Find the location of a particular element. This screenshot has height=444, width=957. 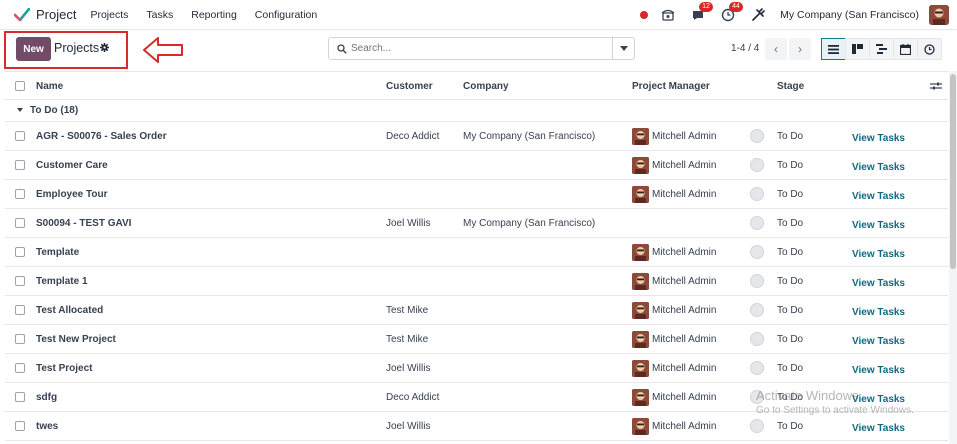

gear-icon is located at coordinates (104, 47).